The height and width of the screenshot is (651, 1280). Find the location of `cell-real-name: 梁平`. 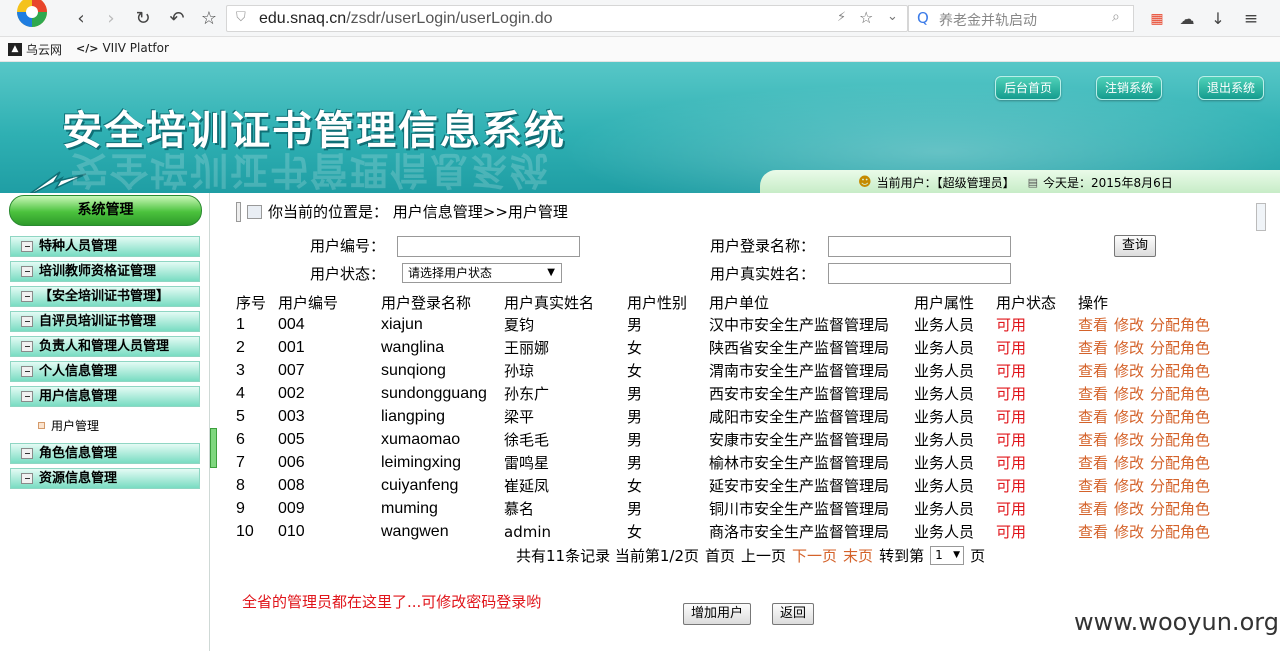

cell-real-name: 梁平 is located at coordinates (519, 417).